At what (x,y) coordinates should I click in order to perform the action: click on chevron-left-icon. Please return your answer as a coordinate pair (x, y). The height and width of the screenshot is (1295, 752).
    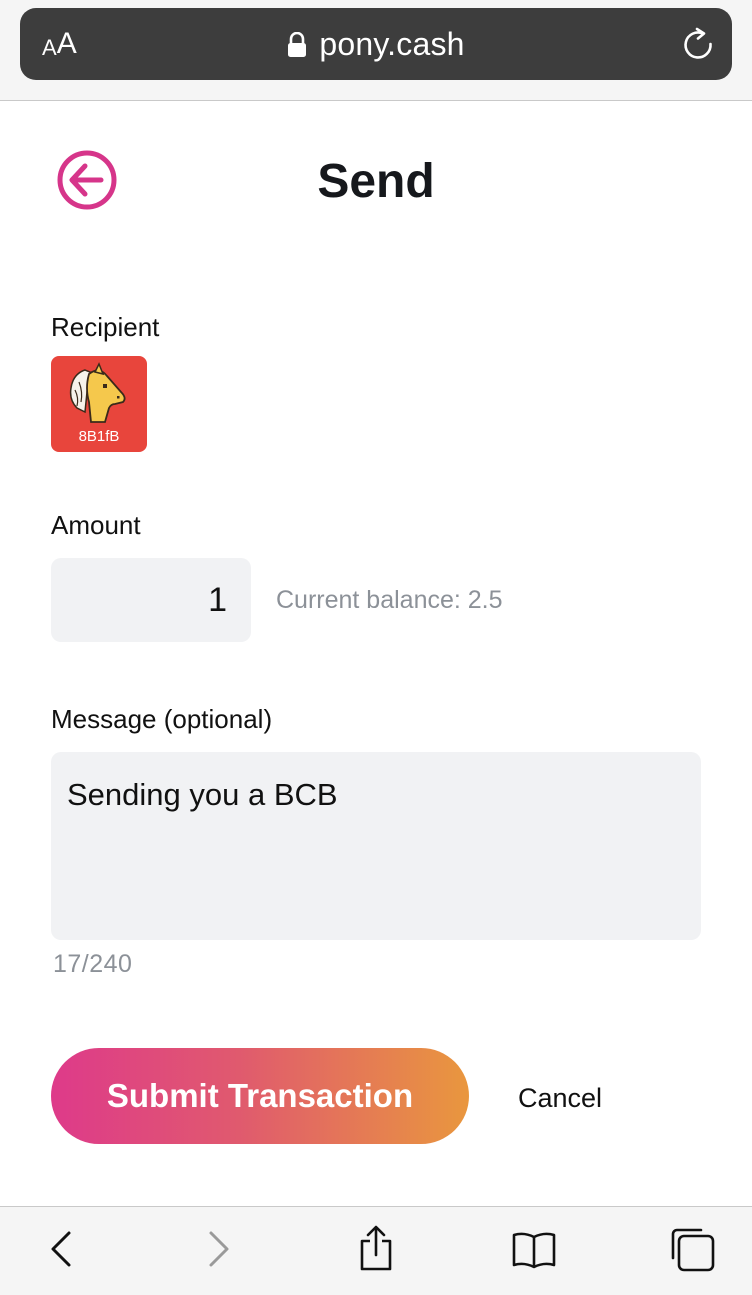
    Looking at the image, I should click on (61, 1249).